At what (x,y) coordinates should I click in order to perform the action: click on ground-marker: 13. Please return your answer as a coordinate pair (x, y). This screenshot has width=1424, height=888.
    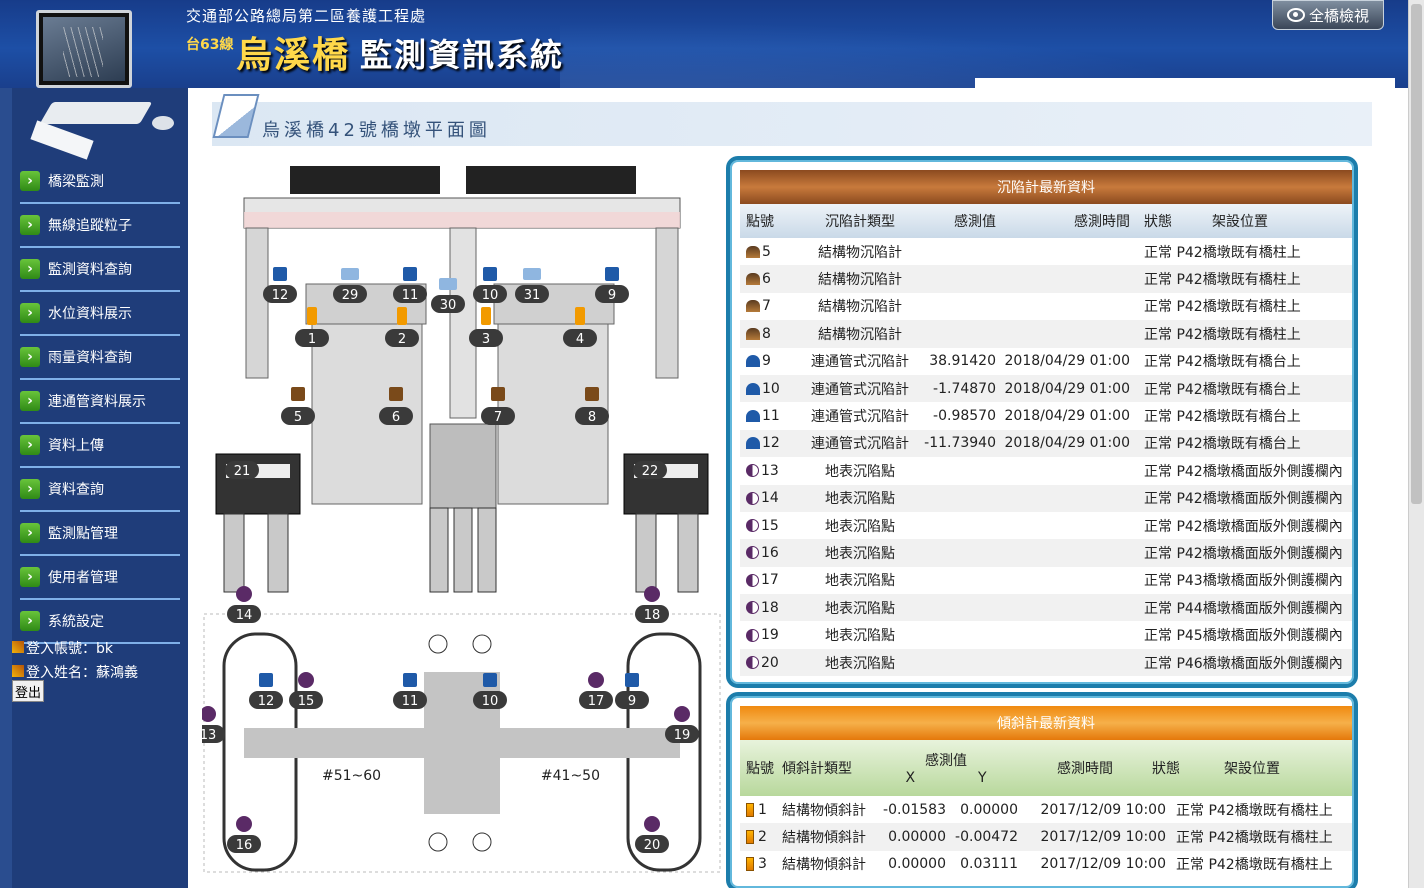
    Looking at the image, I should click on (213, 734).